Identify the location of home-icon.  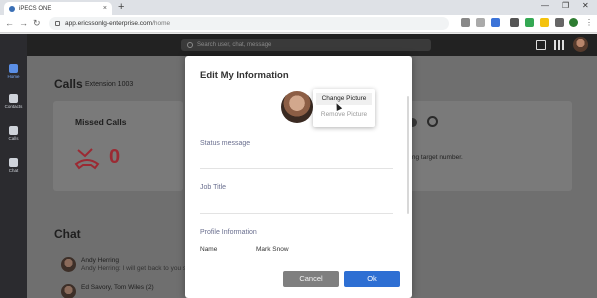
(13, 68).